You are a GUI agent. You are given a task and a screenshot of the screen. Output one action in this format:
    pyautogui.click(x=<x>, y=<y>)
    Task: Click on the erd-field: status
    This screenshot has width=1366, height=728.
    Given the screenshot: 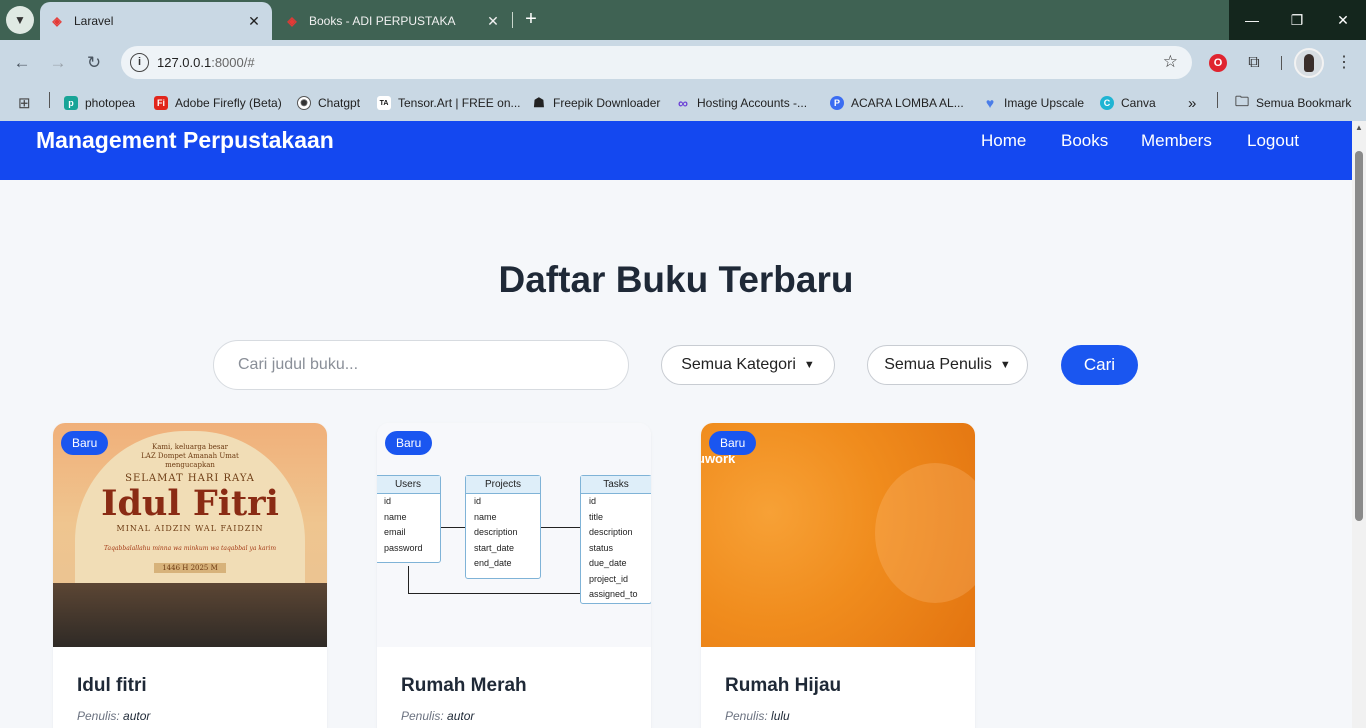 What is the action you would take?
    pyautogui.click(x=601, y=547)
    